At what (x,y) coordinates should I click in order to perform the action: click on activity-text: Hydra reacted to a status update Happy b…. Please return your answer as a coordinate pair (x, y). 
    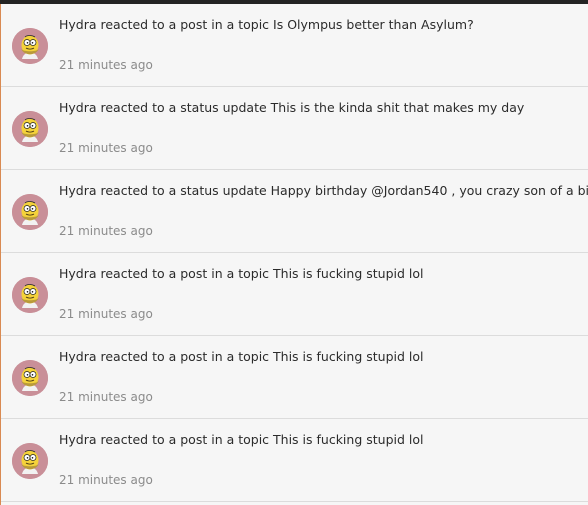
    Looking at the image, I should click on (323, 190).